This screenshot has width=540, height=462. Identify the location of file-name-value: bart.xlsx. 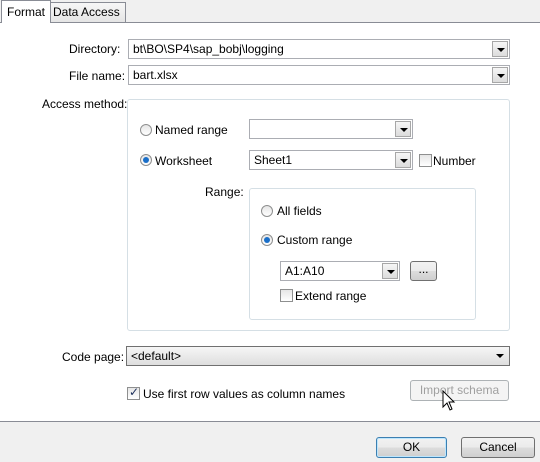
(155, 75).